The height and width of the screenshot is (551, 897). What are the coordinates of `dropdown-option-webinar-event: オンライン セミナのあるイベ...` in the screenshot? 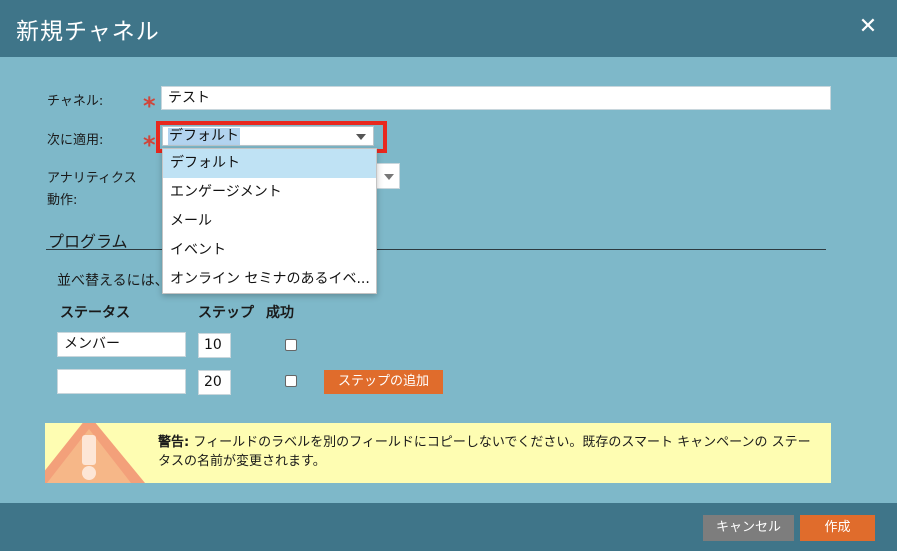 It's located at (269, 279).